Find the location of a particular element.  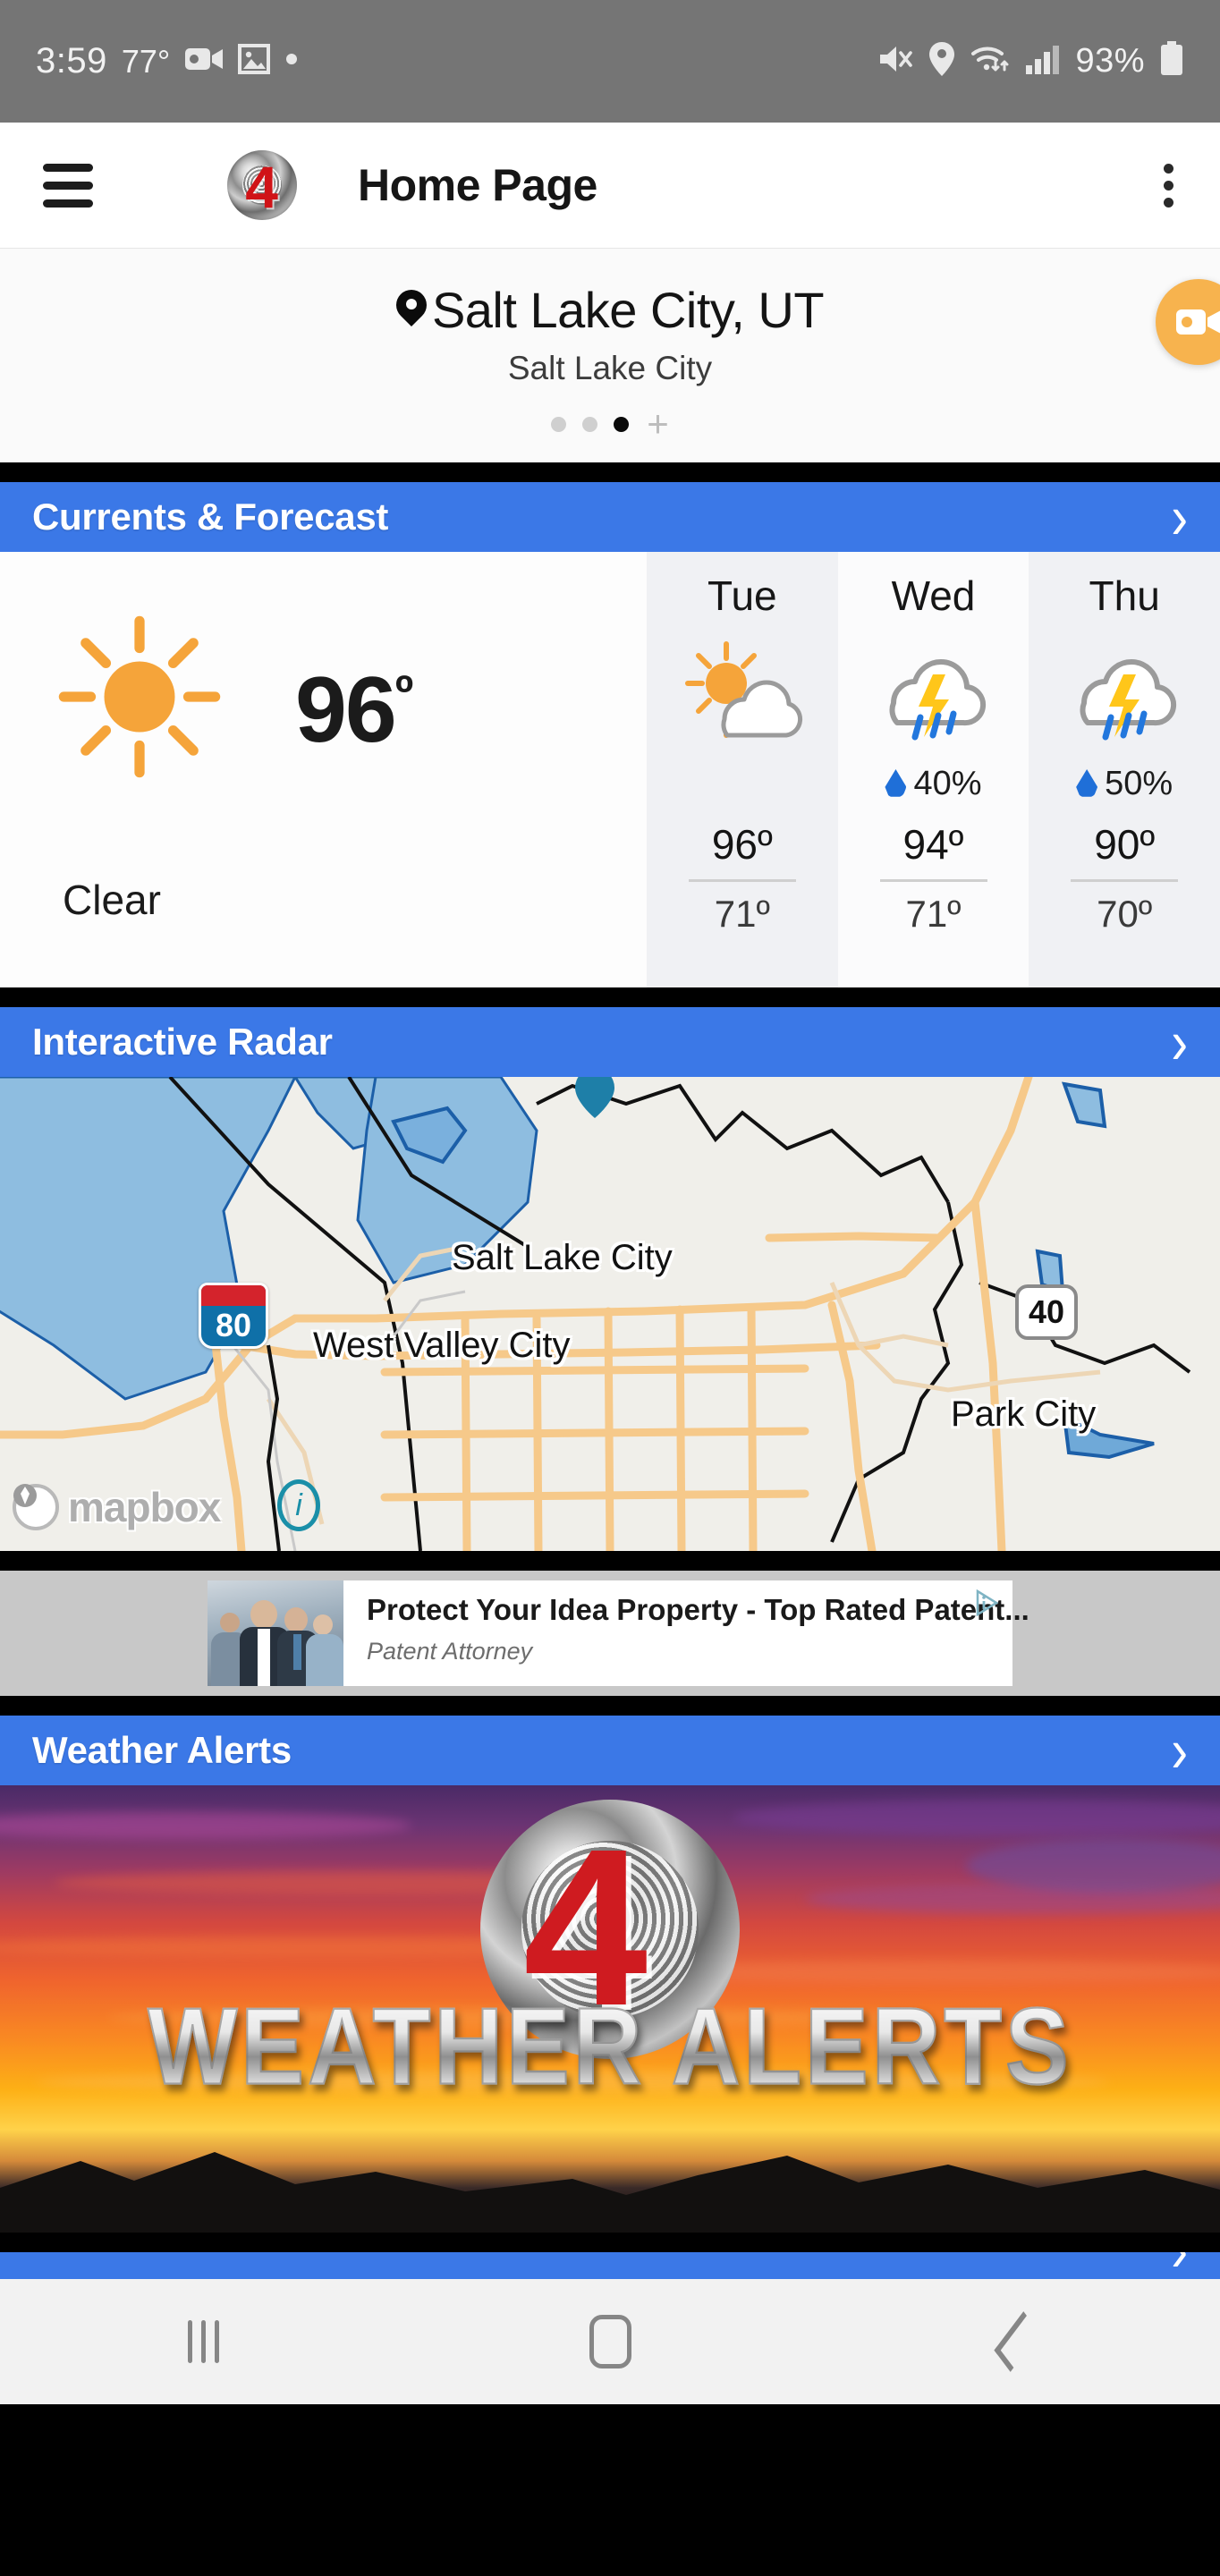

section-title-radar: Interactive Radar is located at coordinates (183, 1042).